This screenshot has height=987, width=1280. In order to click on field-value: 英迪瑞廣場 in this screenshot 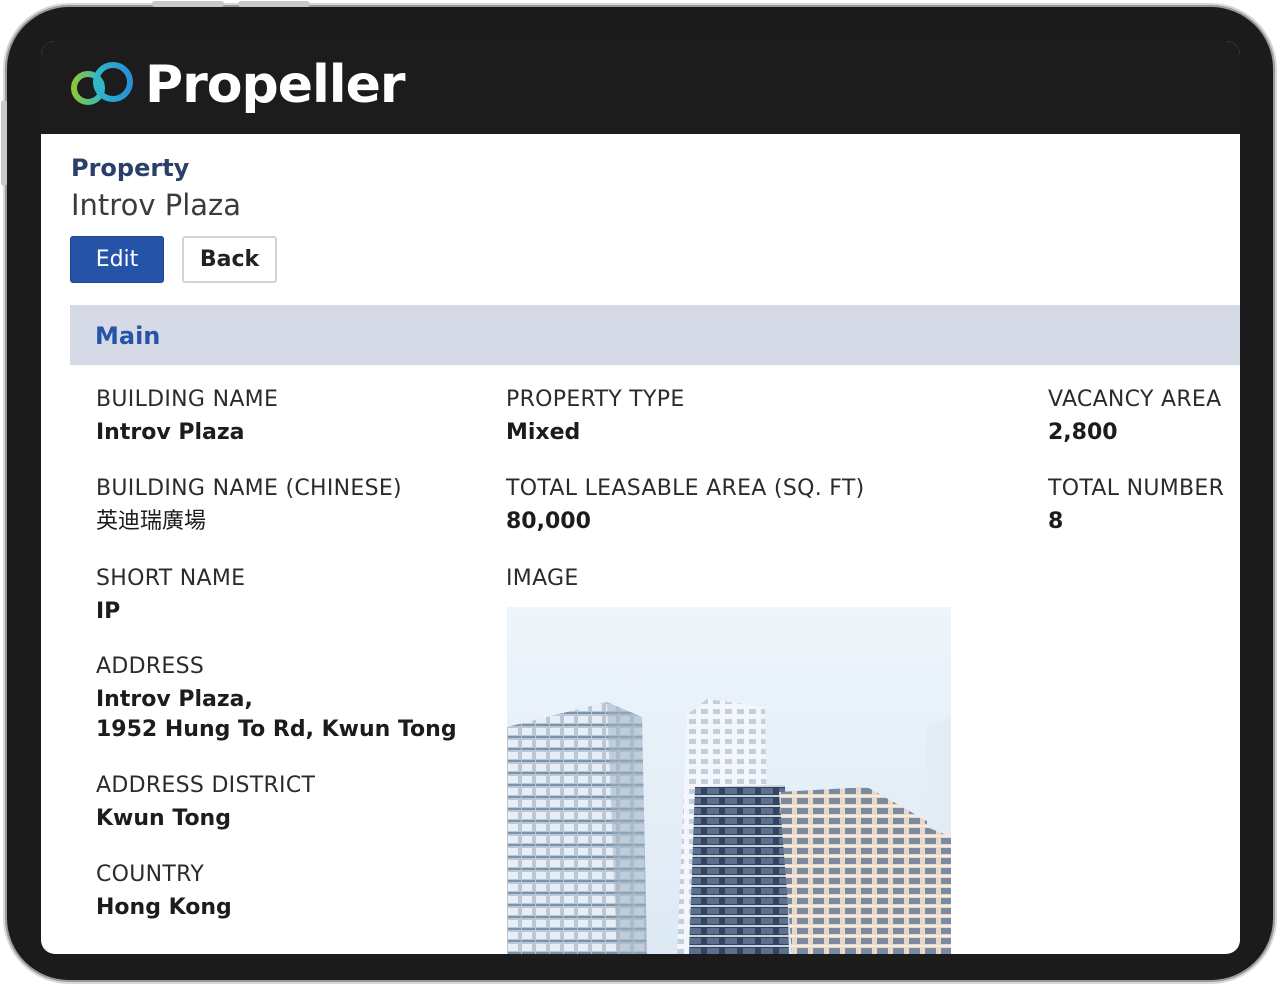, I will do `click(151, 521)`.